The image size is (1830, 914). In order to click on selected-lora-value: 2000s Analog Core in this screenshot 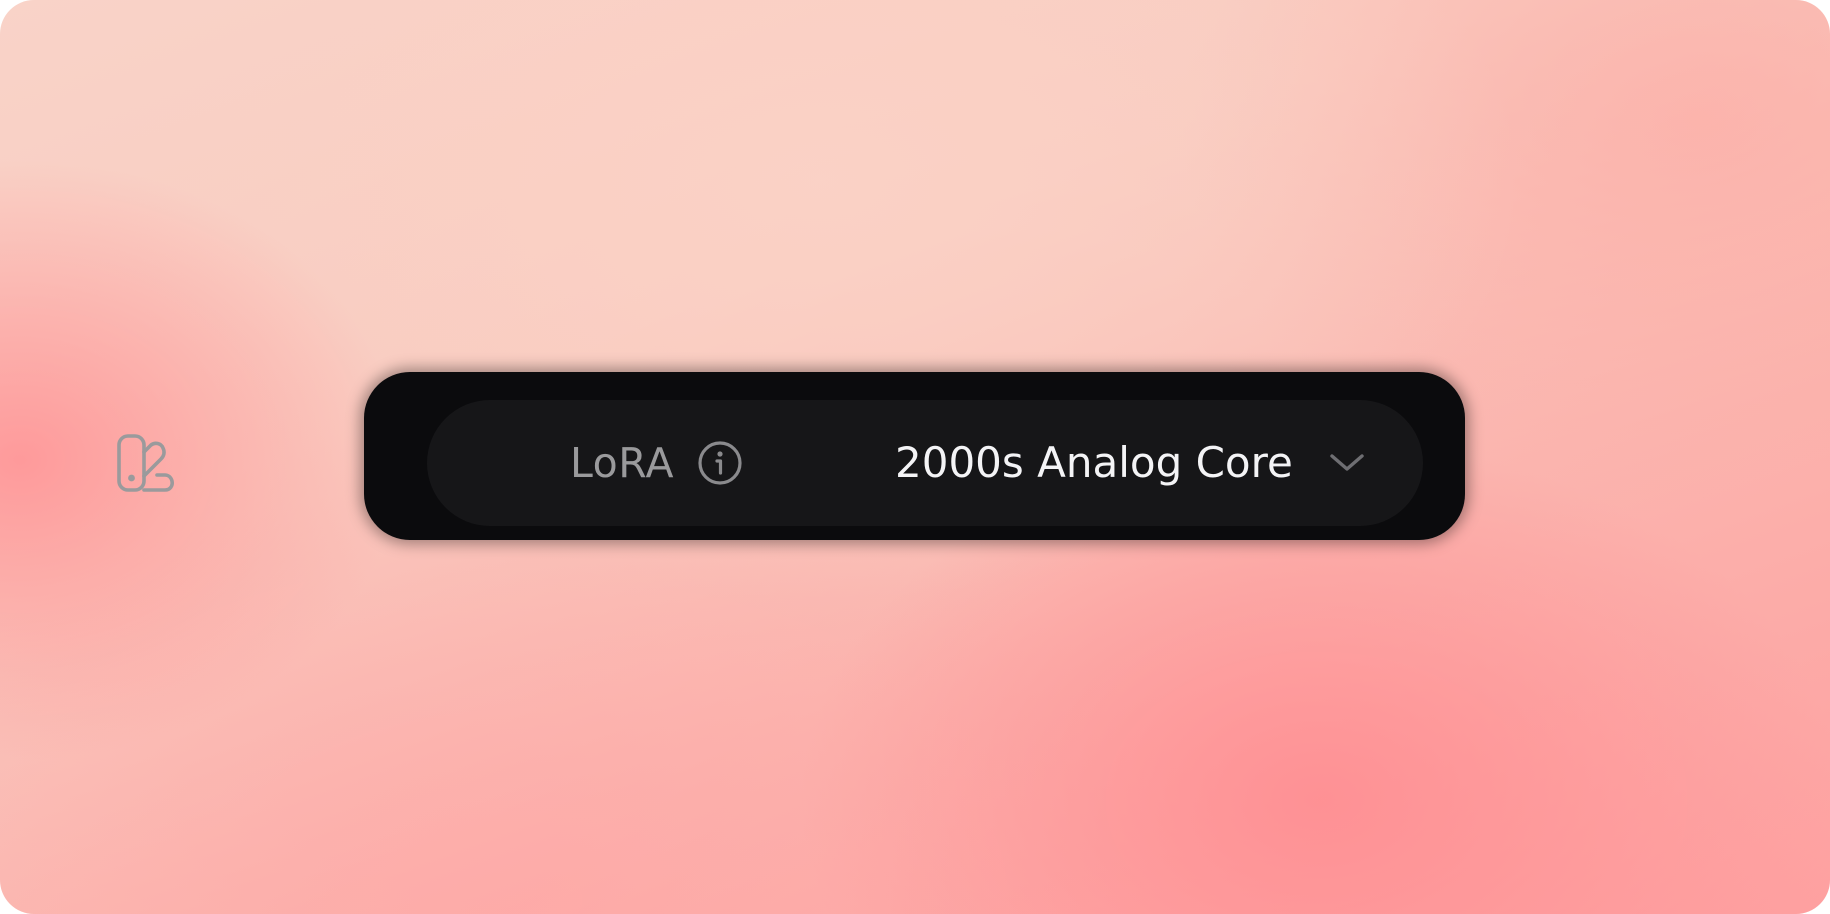, I will do `click(1094, 463)`.